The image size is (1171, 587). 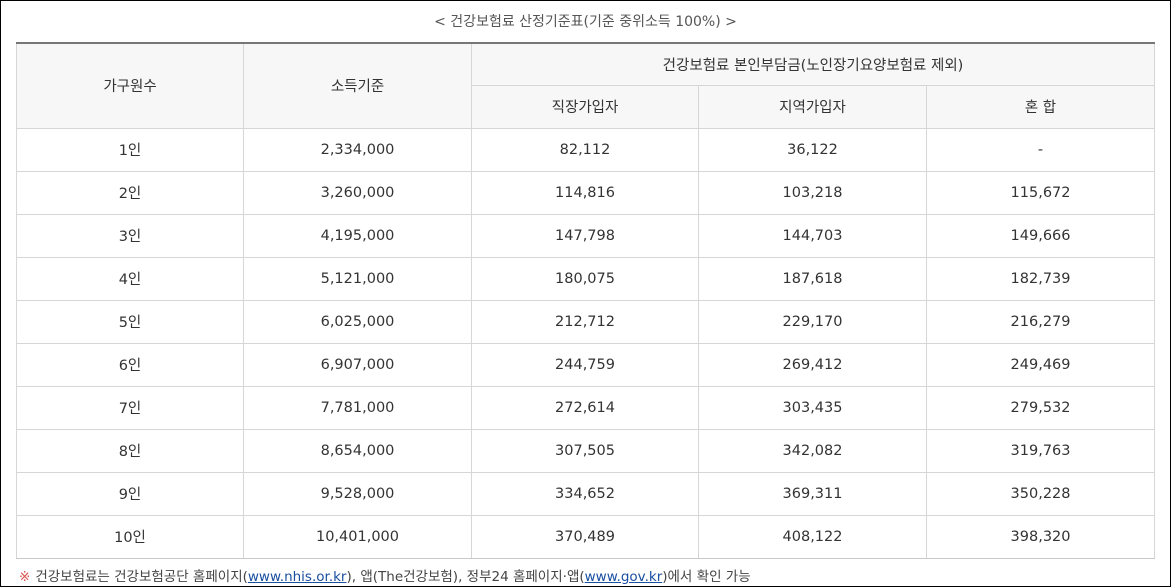 I want to click on cell-income: 5,121,000, so click(x=357, y=278).